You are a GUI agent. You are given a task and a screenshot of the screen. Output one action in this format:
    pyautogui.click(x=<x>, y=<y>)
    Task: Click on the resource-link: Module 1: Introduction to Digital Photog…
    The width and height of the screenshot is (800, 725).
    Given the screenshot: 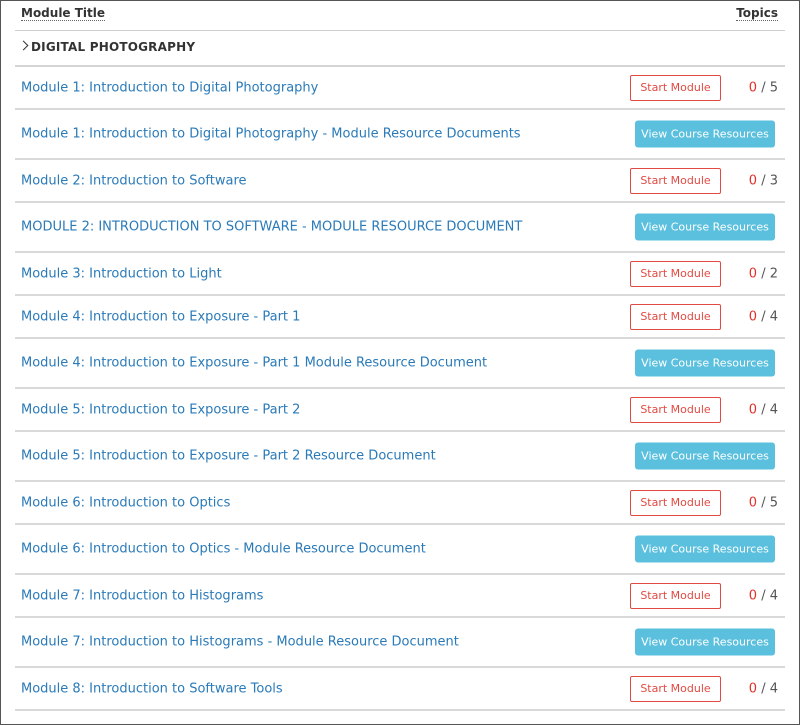 What is the action you would take?
    pyautogui.click(x=271, y=134)
    